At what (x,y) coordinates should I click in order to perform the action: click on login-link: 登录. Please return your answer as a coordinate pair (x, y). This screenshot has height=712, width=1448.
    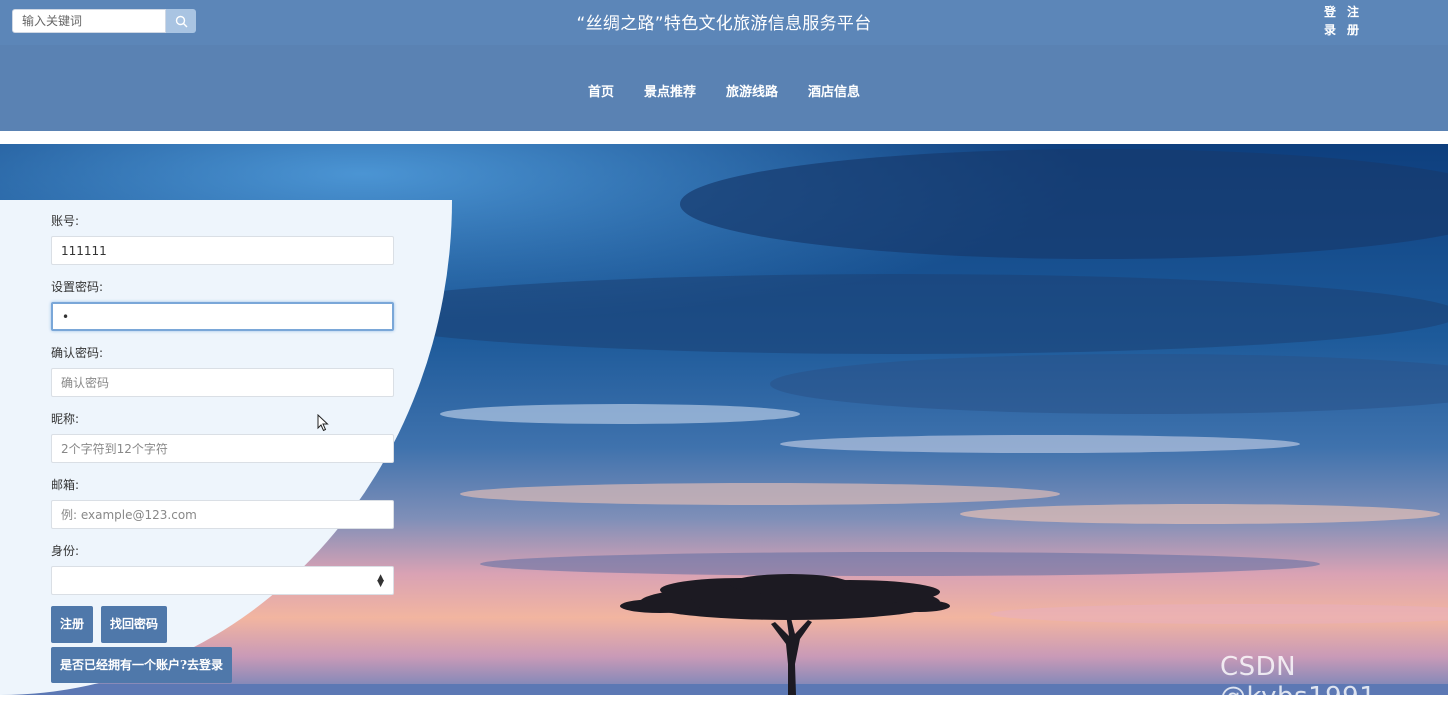
    Looking at the image, I should click on (1330, 21).